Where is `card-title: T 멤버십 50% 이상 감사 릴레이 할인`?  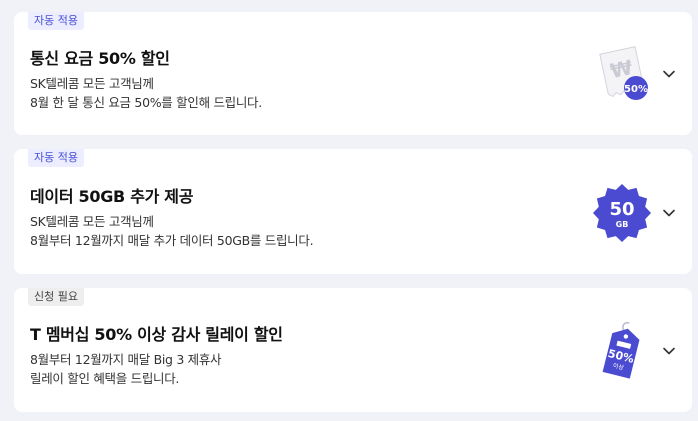
card-title: T 멤버십 50% 이상 감사 릴레이 할인 is located at coordinates (156, 334).